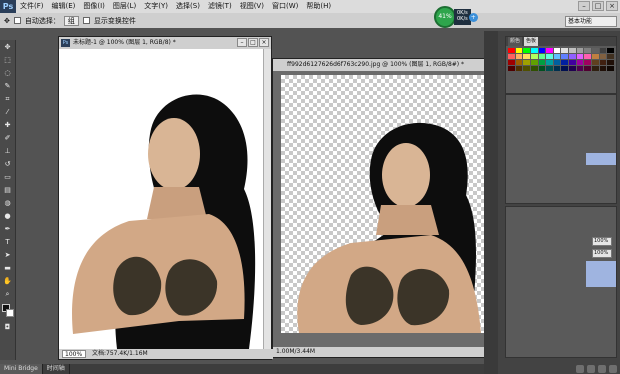 The width and height of the screenshot is (620, 374). Describe the element at coordinates (124, 42) in the screenshot. I see `document-title: 未标题-1 @ 100% (图层 1, RGB/8) *` at that location.